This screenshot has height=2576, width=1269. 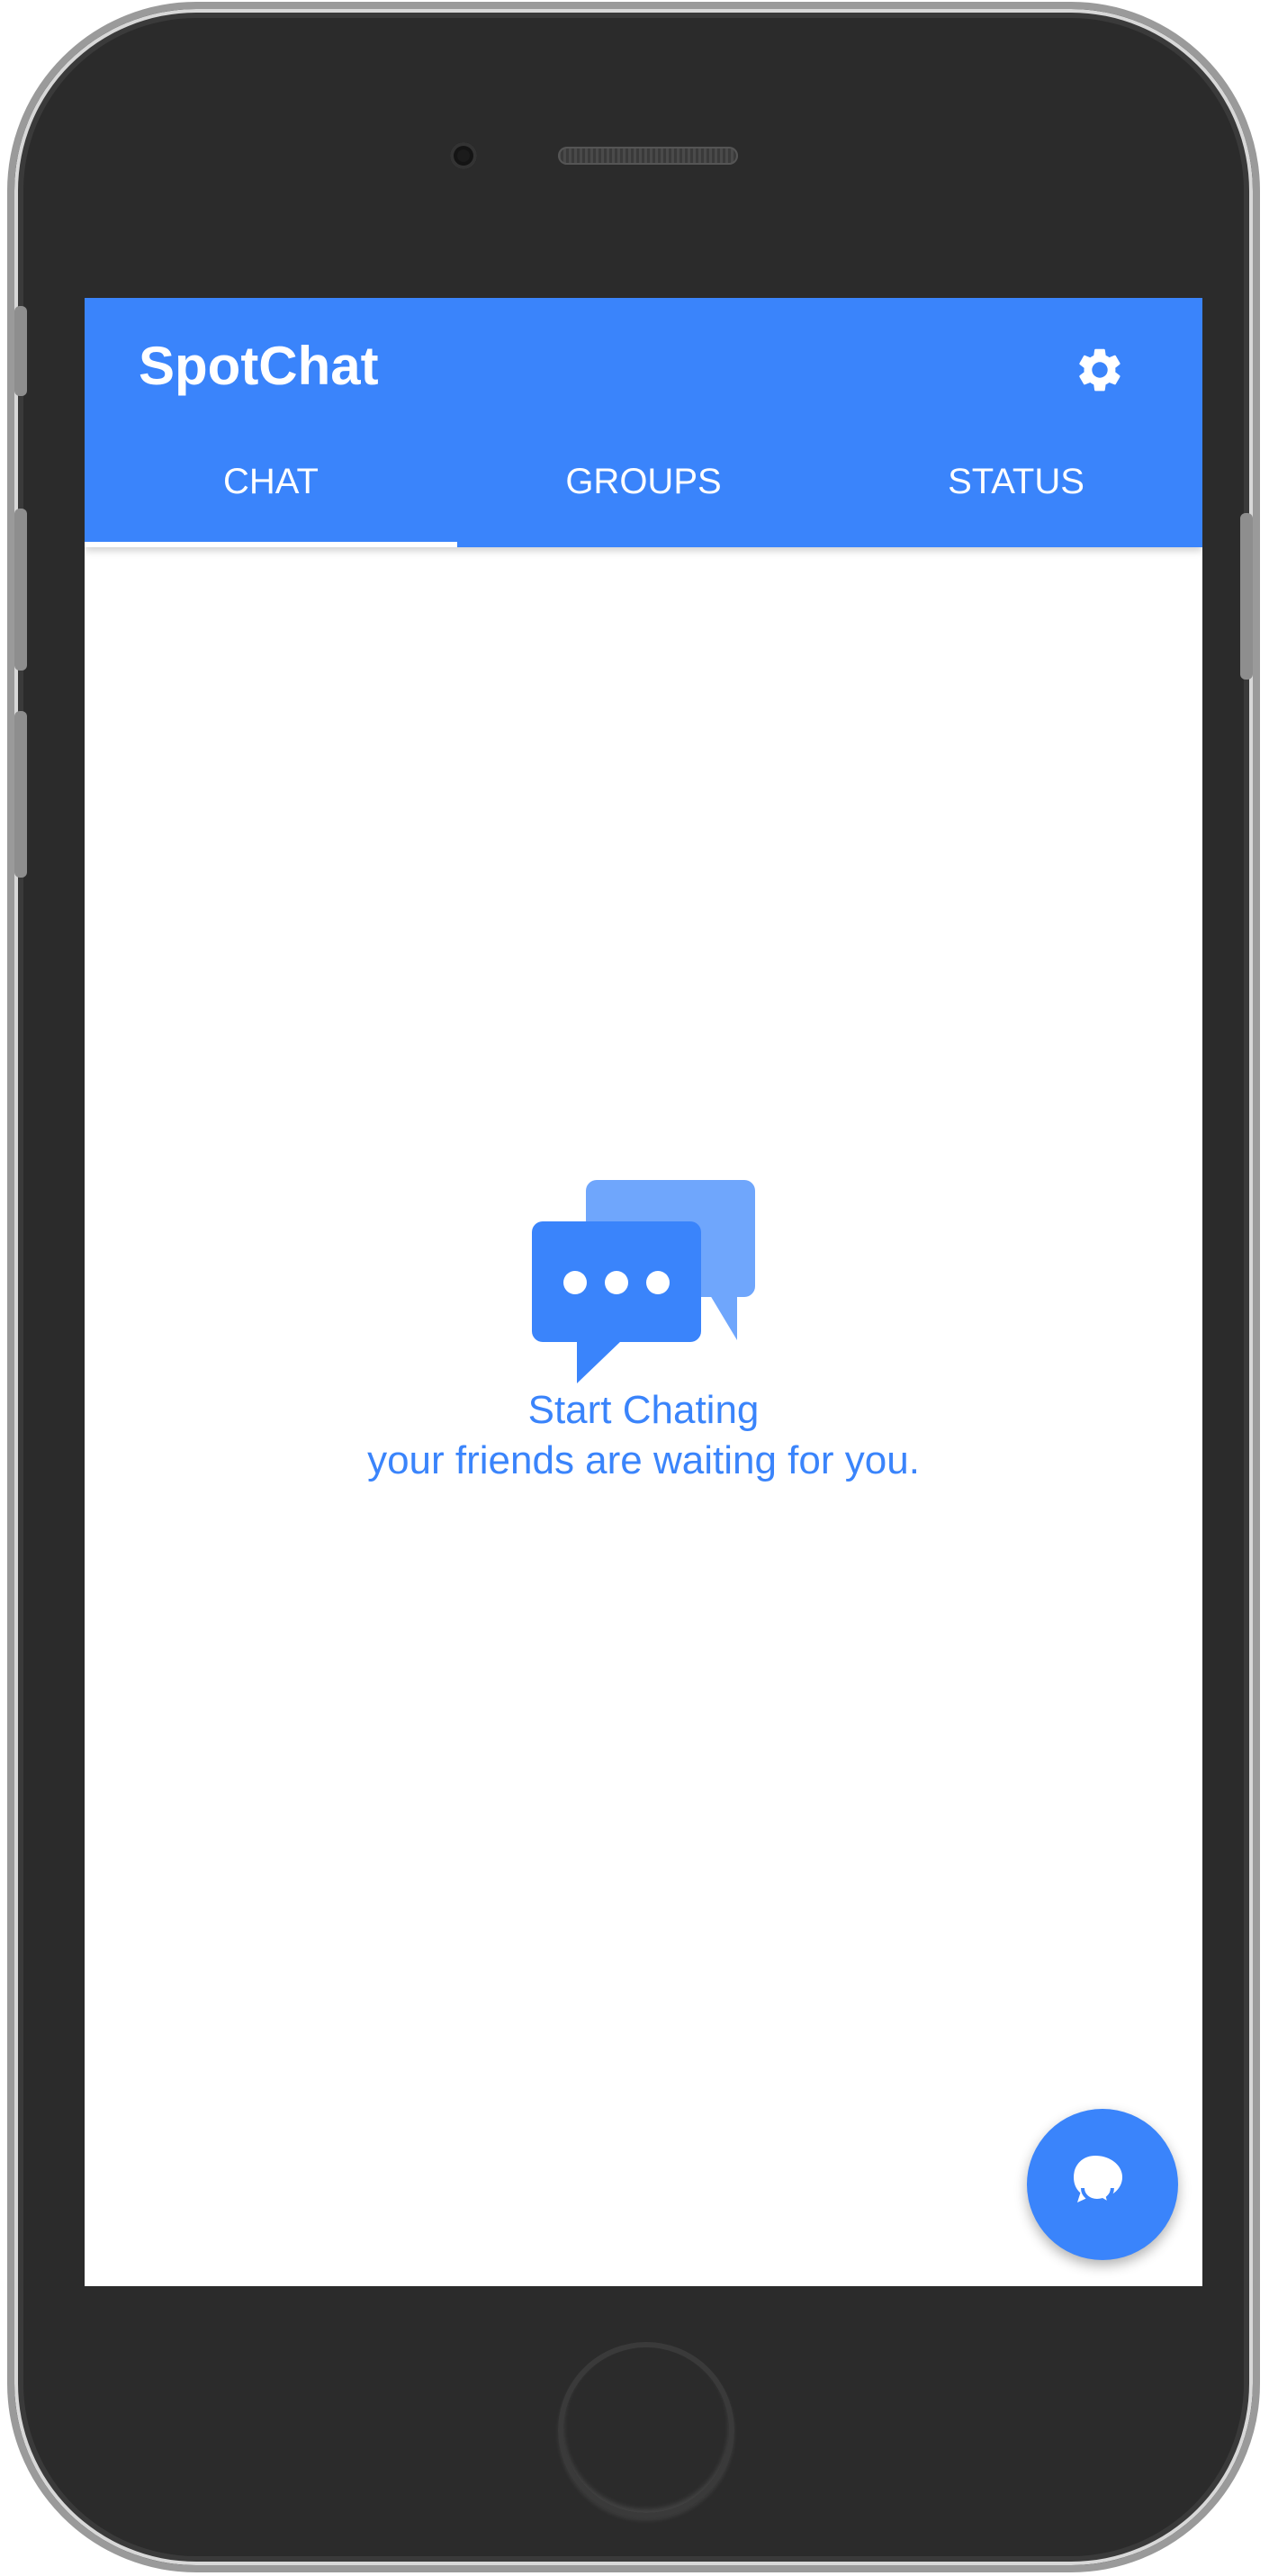 What do you see at coordinates (643, 481) in the screenshot?
I see `tab-groups-label: GROUPS` at bounding box center [643, 481].